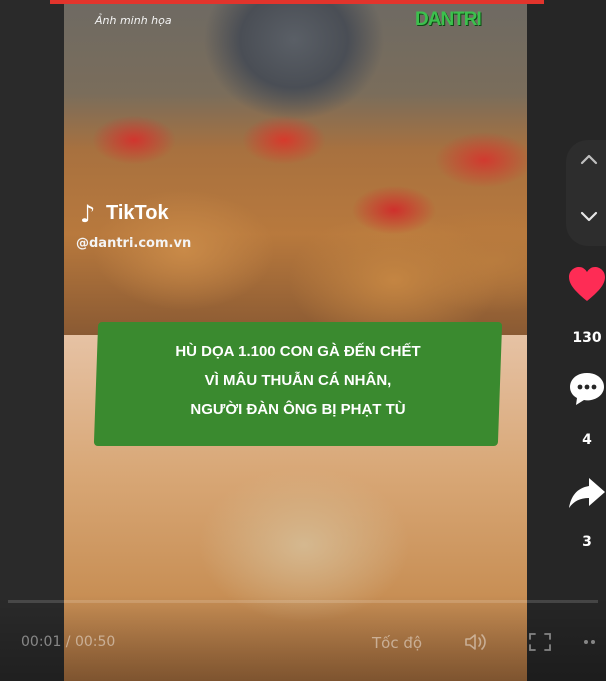  What do you see at coordinates (448, 19) in the screenshot?
I see `brand-logo: DANTRI` at bounding box center [448, 19].